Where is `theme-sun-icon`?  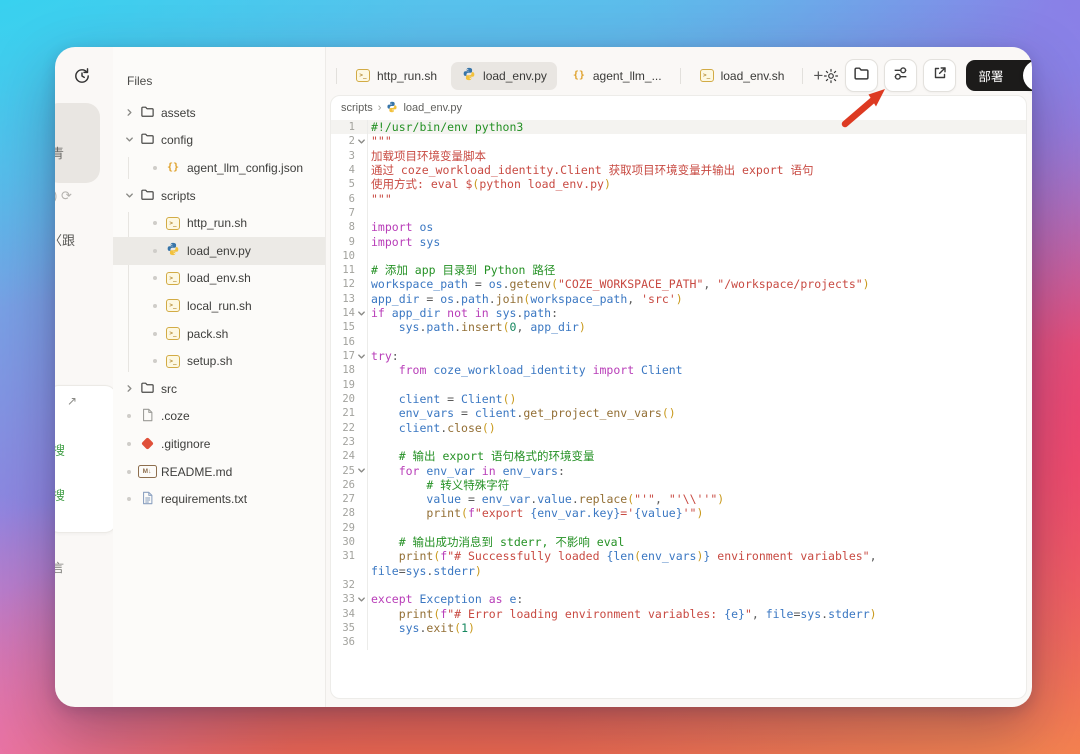 theme-sun-icon is located at coordinates (831, 76).